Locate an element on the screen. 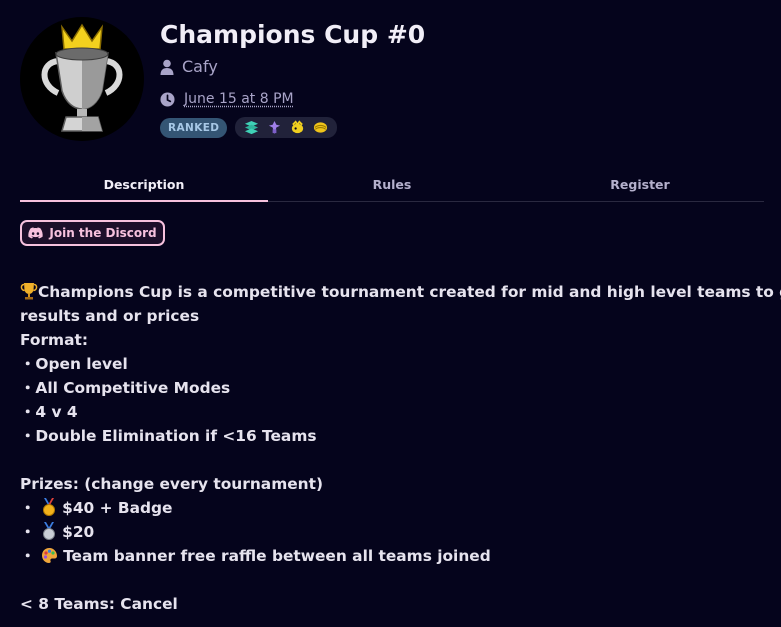 The width and height of the screenshot is (781, 627). ranked-badge: RANKED is located at coordinates (193, 128).